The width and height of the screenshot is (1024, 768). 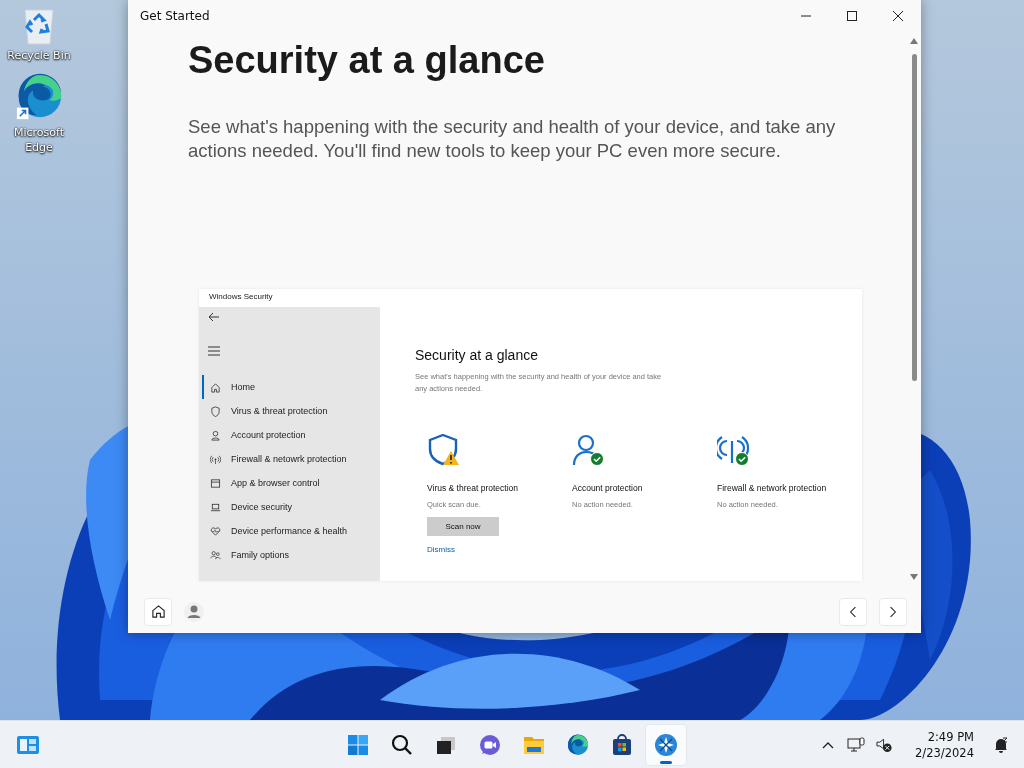 What do you see at coordinates (39, 140) in the screenshot?
I see `desktop-icon-label: Microsoft Edge` at bounding box center [39, 140].